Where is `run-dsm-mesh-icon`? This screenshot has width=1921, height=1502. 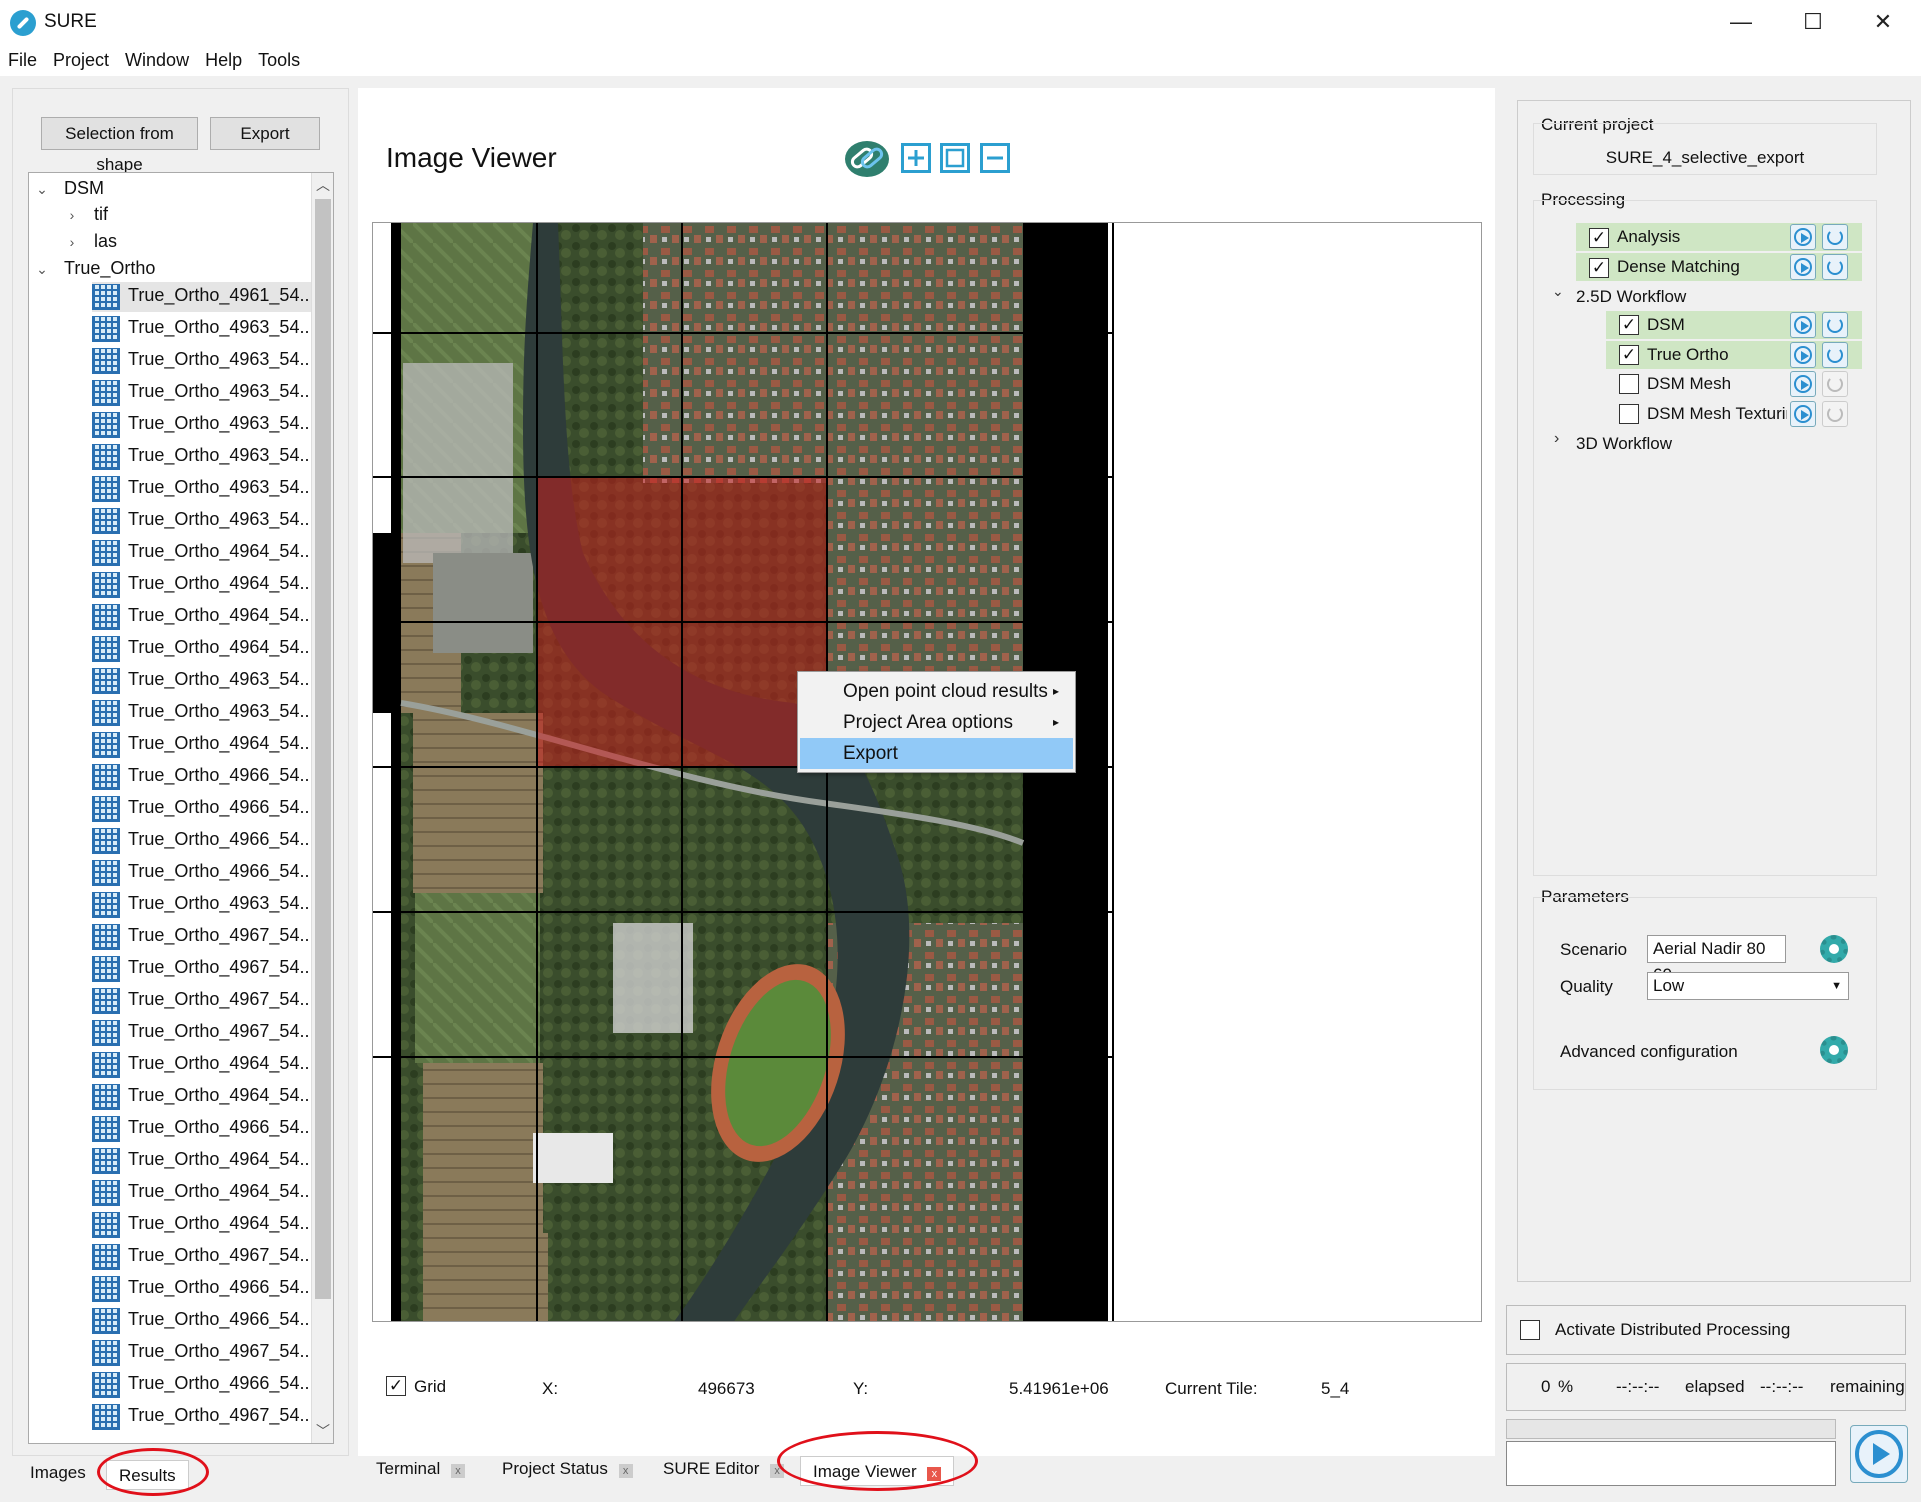
run-dsm-mesh-icon is located at coordinates (1803, 384).